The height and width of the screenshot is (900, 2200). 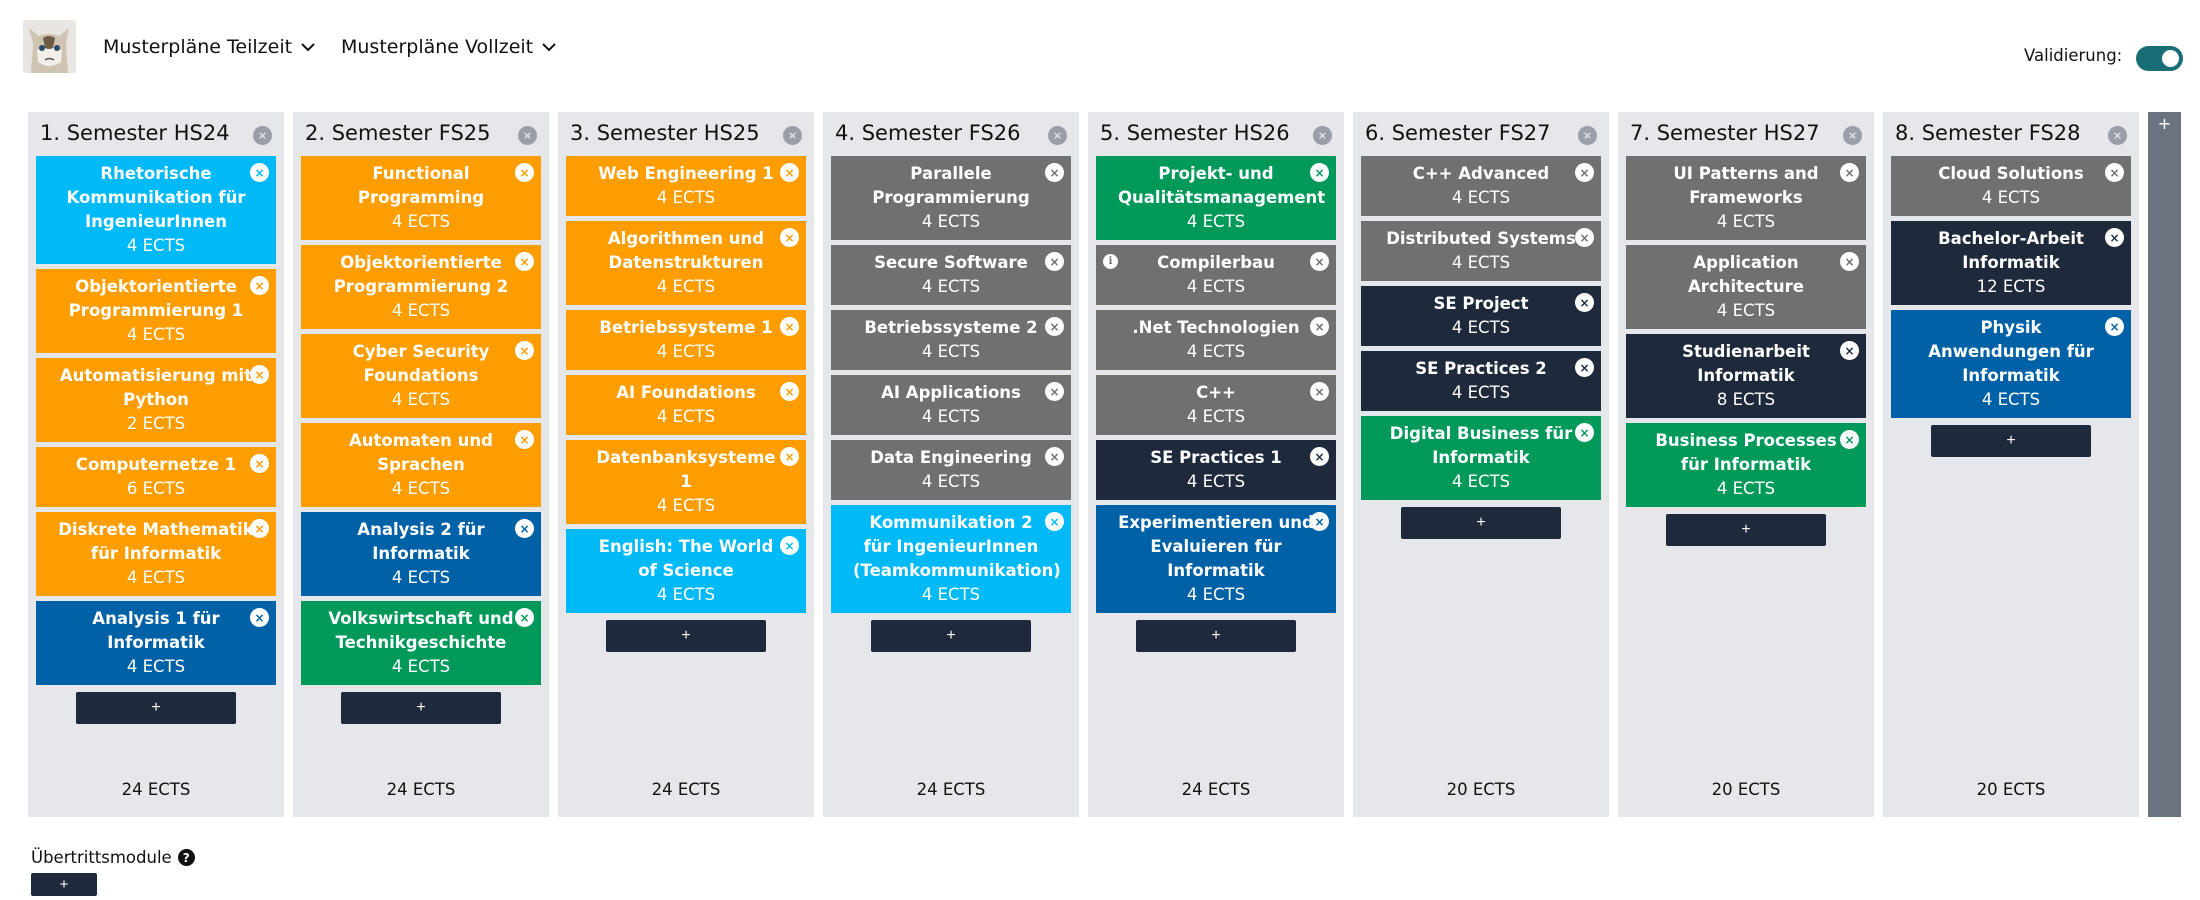 I want to click on module-card: Distributed Systems 4 ECTS ×, so click(x=1481, y=251).